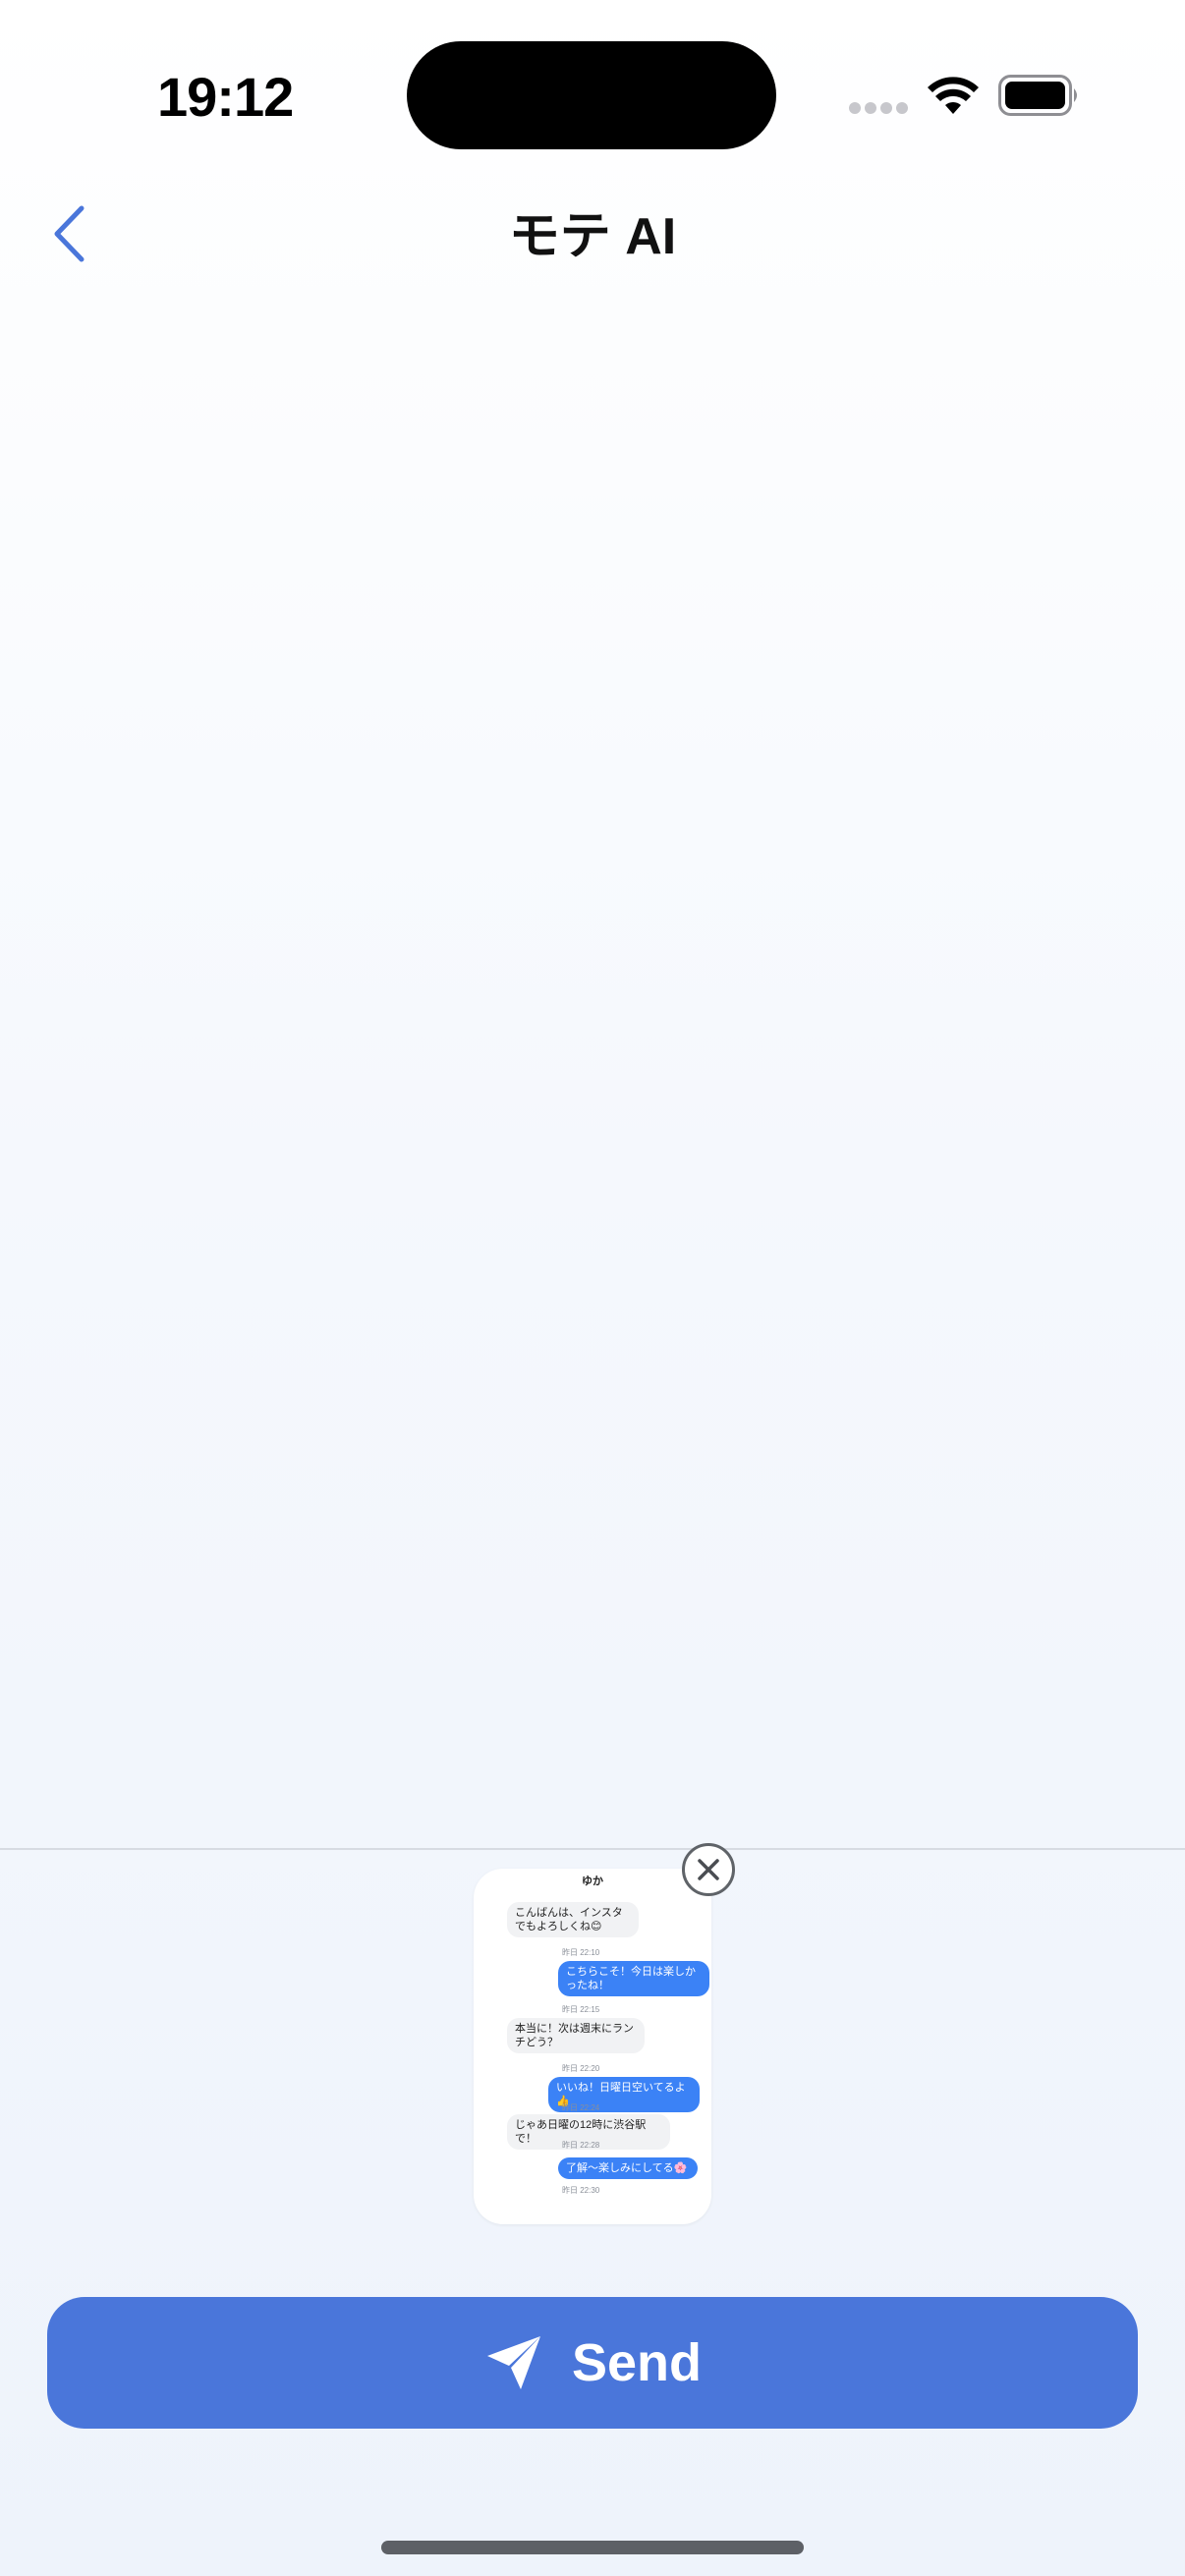  Describe the element at coordinates (576, 2035) in the screenshot. I see `thumbnail-message-bubble: 本当に！次は週末にランチどう？` at that location.